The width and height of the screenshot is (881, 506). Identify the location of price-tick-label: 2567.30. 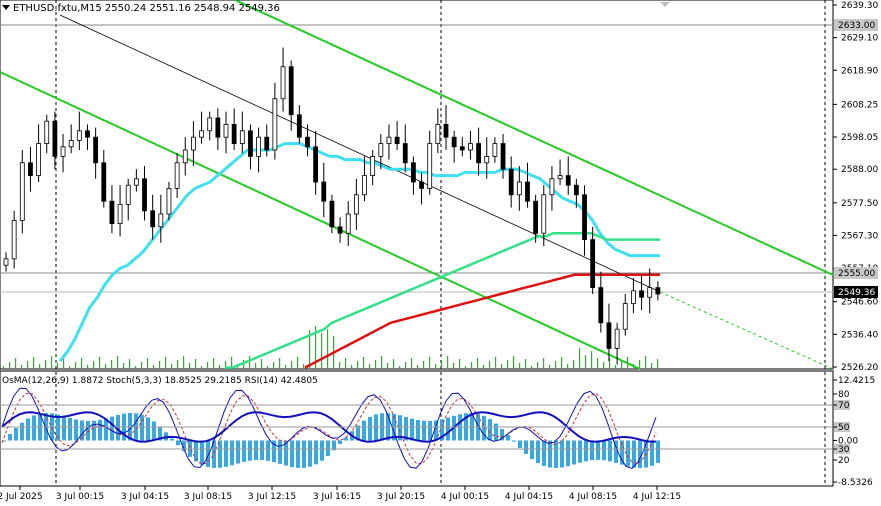
(859, 236).